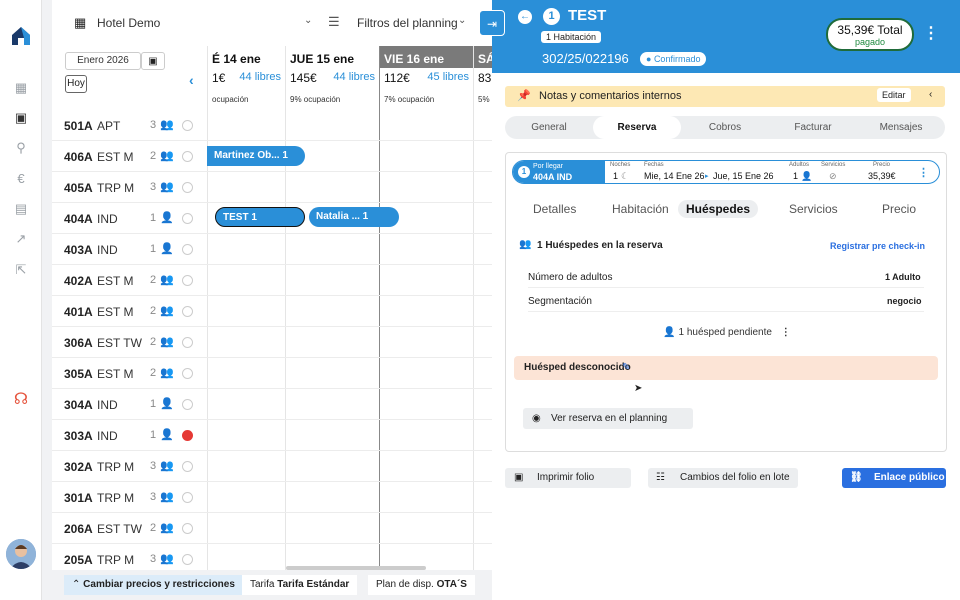 The width and height of the screenshot is (960, 600). I want to click on booking-bar: Natalia ... 1, so click(354, 217).